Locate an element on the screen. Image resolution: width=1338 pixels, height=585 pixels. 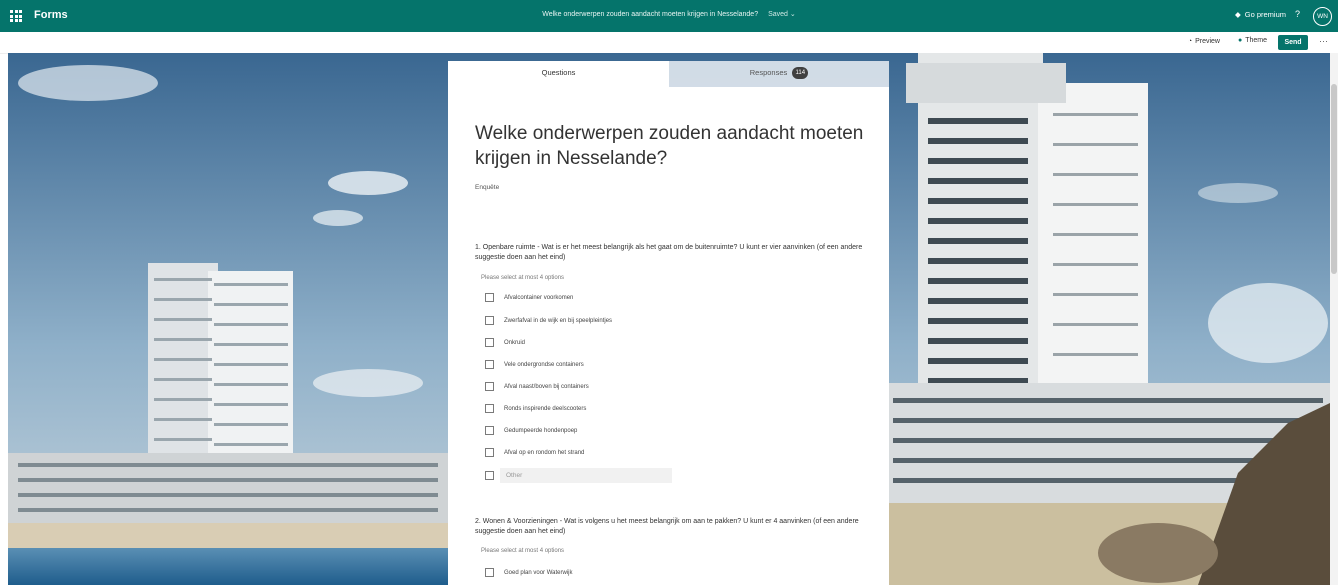
theme-label: Theme is located at coordinates (1256, 40).